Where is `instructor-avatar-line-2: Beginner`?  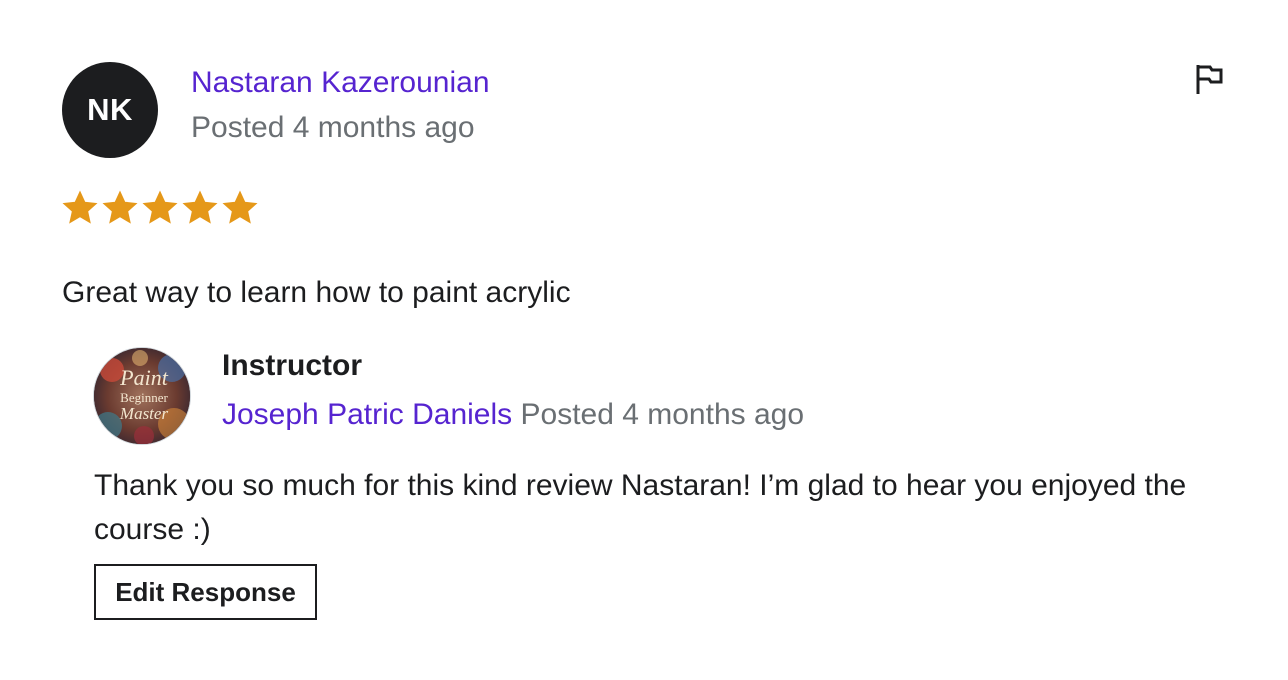 instructor-avatar-line-2: Beginner is located at coordinates (144, 397).